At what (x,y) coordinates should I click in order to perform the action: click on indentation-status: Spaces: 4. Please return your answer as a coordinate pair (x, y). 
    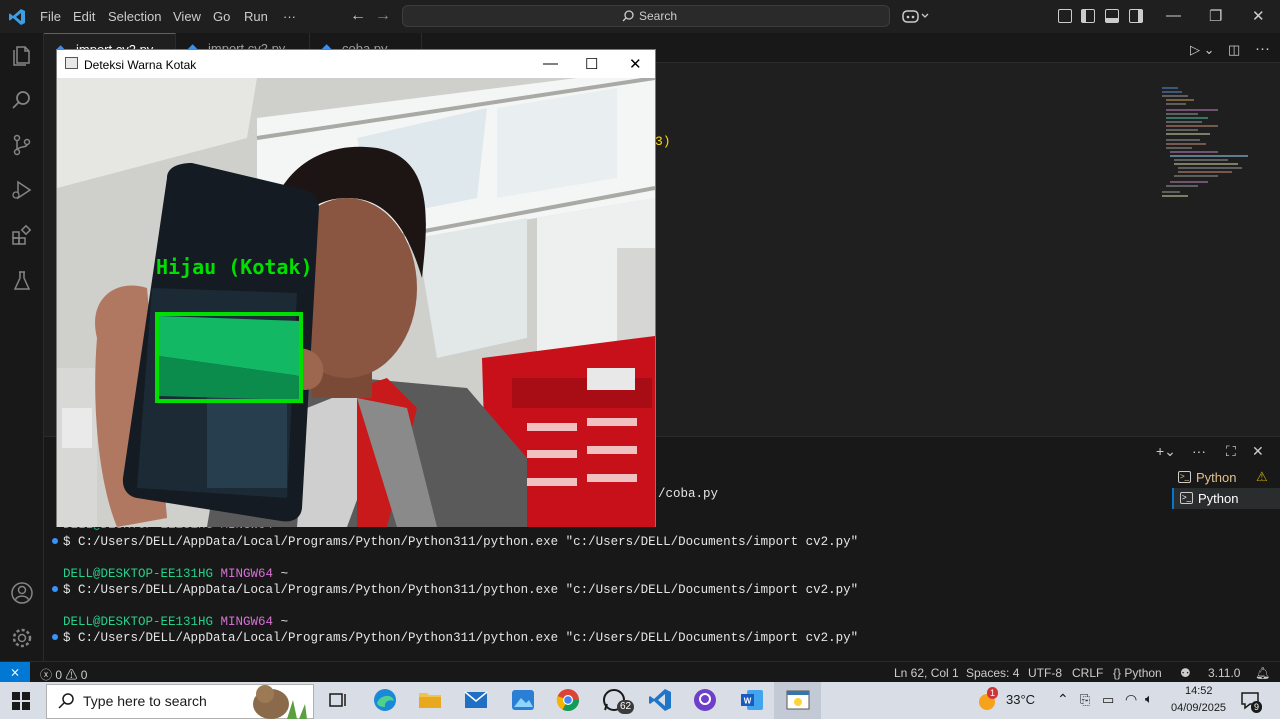
    Looking at the image, I should click on (992, 673).